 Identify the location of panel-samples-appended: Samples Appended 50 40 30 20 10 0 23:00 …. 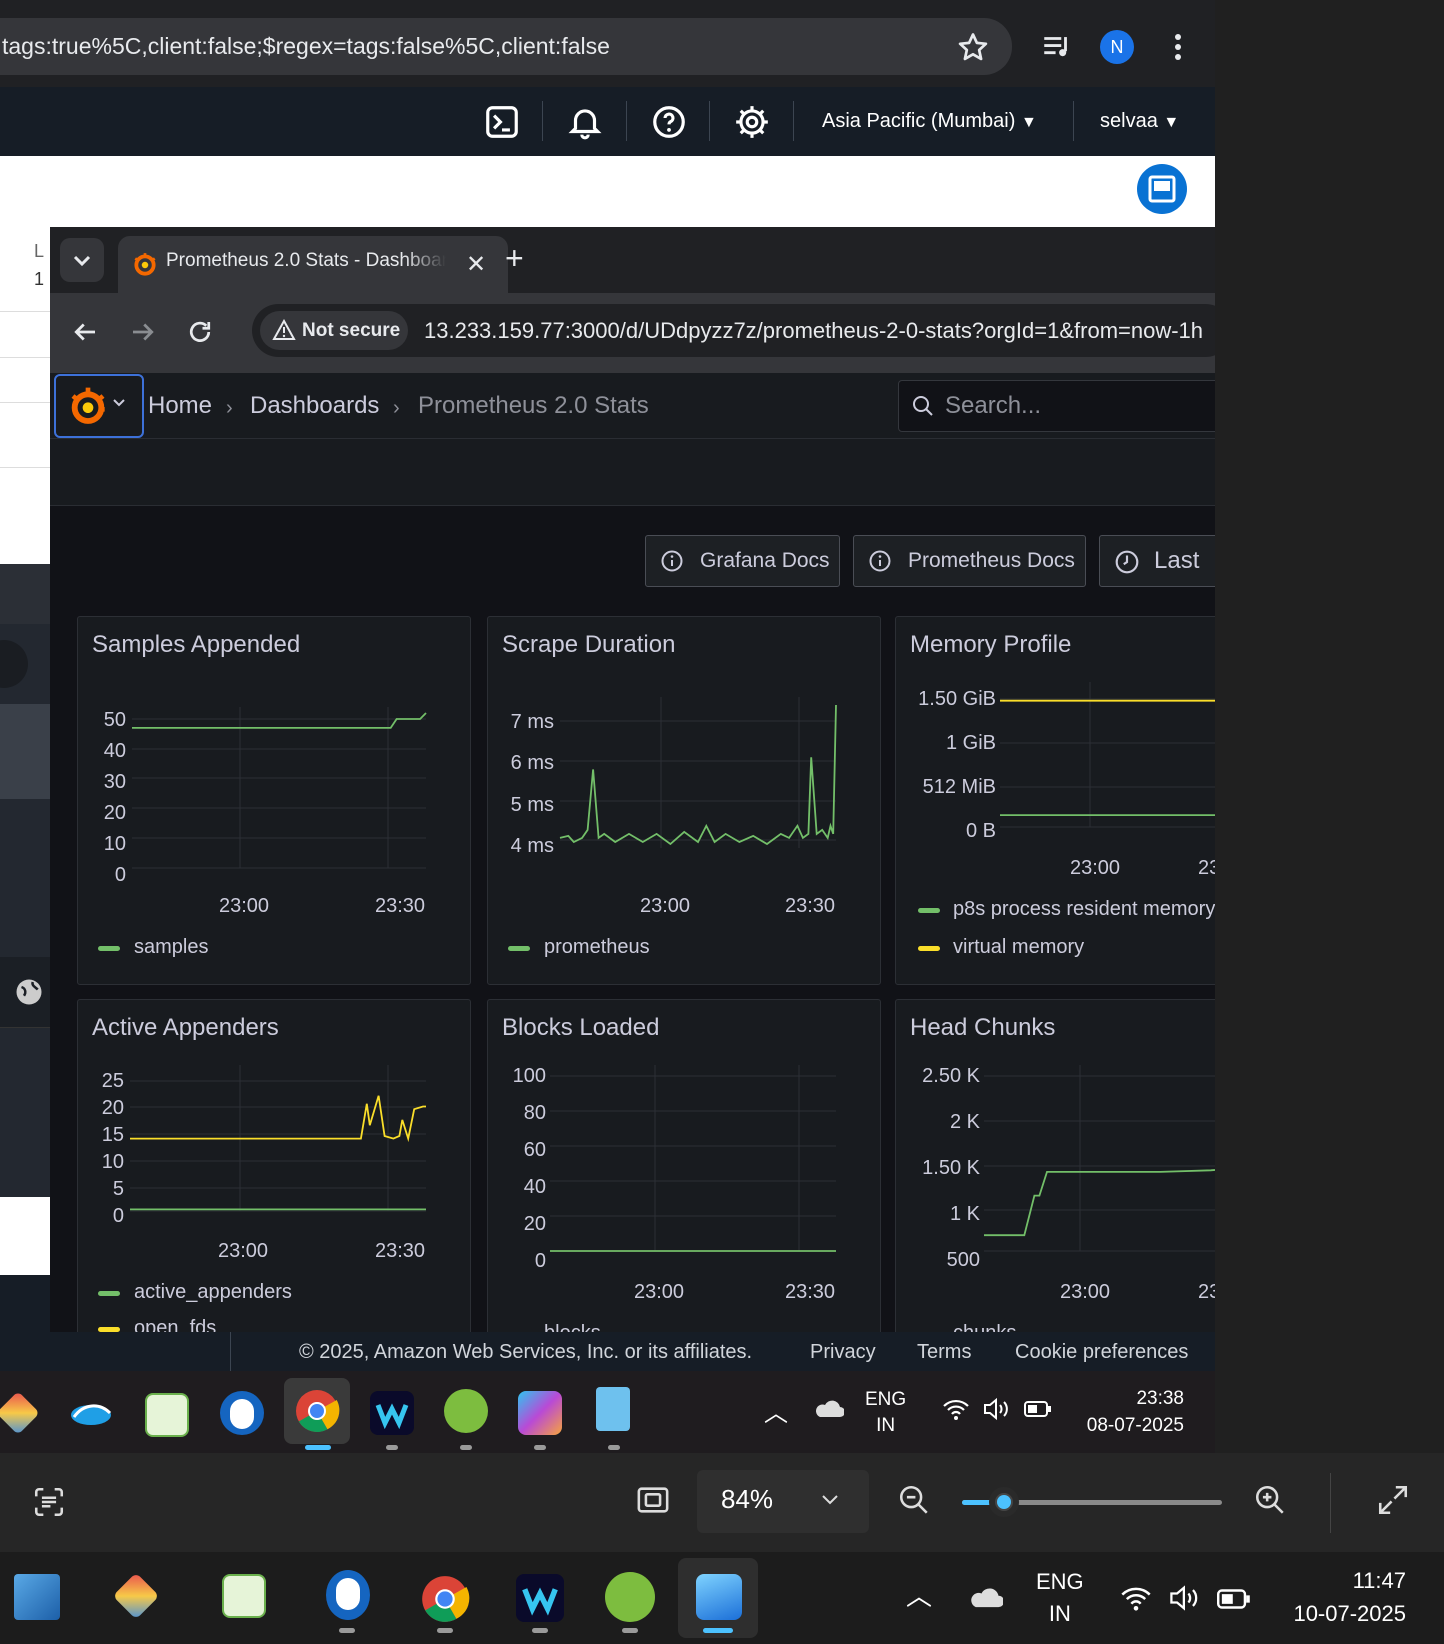
(274, 800).